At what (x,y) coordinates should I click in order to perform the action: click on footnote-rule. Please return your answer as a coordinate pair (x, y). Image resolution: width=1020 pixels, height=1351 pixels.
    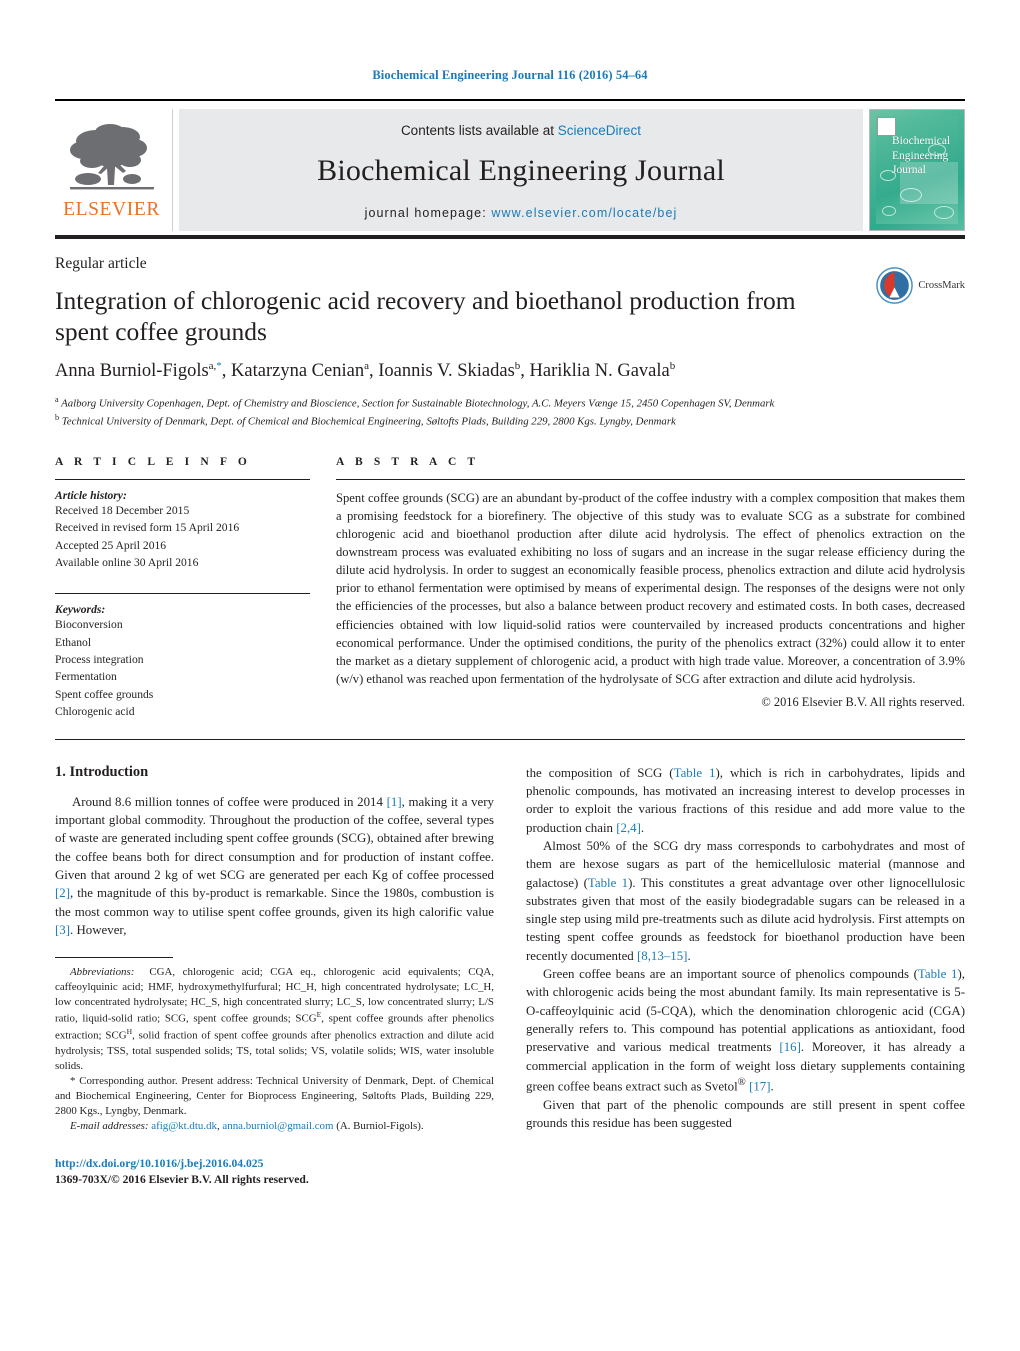
    Looking at the image, I should click on (114, 958).